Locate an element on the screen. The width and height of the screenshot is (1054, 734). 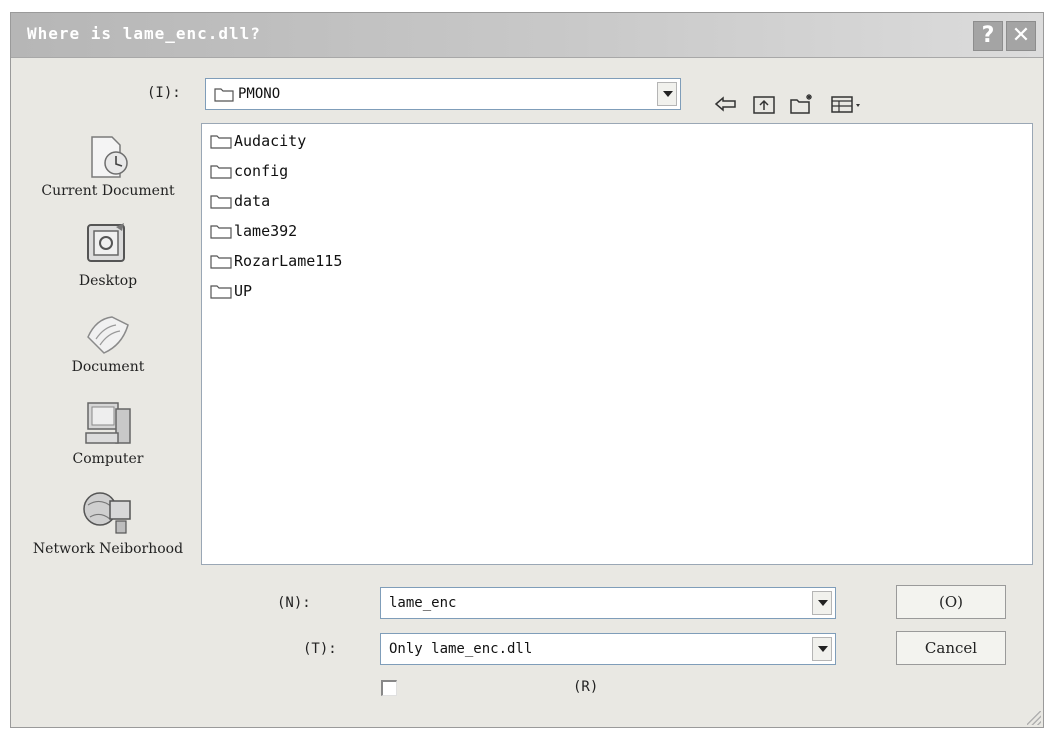
list-item: RozarLame115 is located at coordinates (276, 261).